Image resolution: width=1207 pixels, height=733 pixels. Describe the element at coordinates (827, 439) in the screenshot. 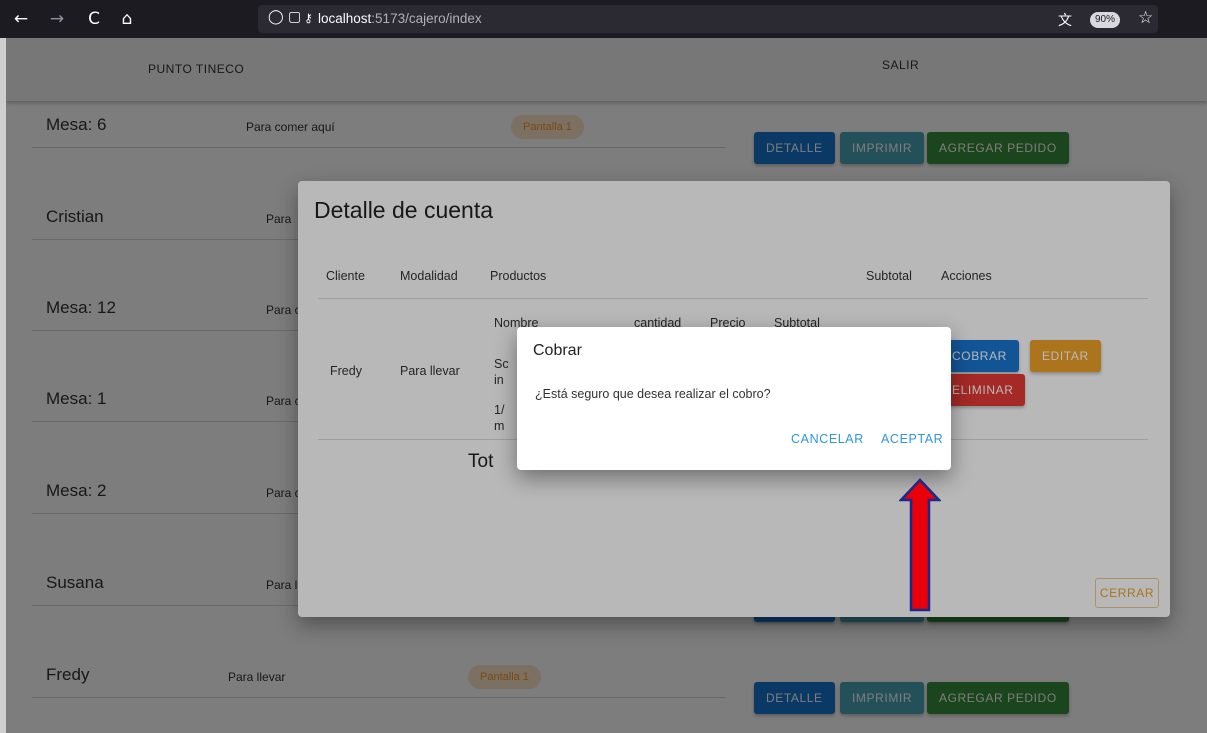

I see `cancel-button: CANCELAR` at that location.